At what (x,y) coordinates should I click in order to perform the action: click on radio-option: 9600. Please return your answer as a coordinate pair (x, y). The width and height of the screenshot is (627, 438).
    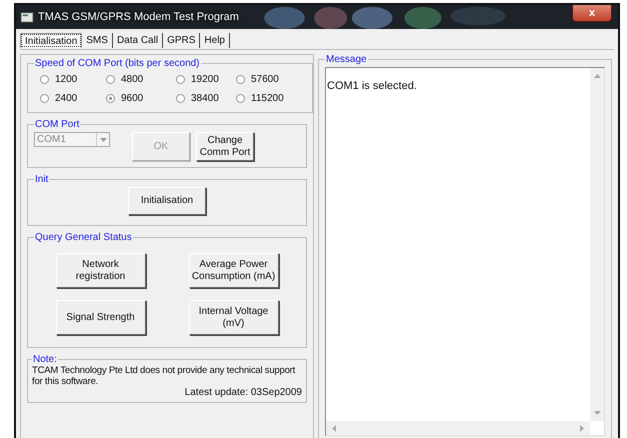
    Looking at the image, I should click on (141, 98).